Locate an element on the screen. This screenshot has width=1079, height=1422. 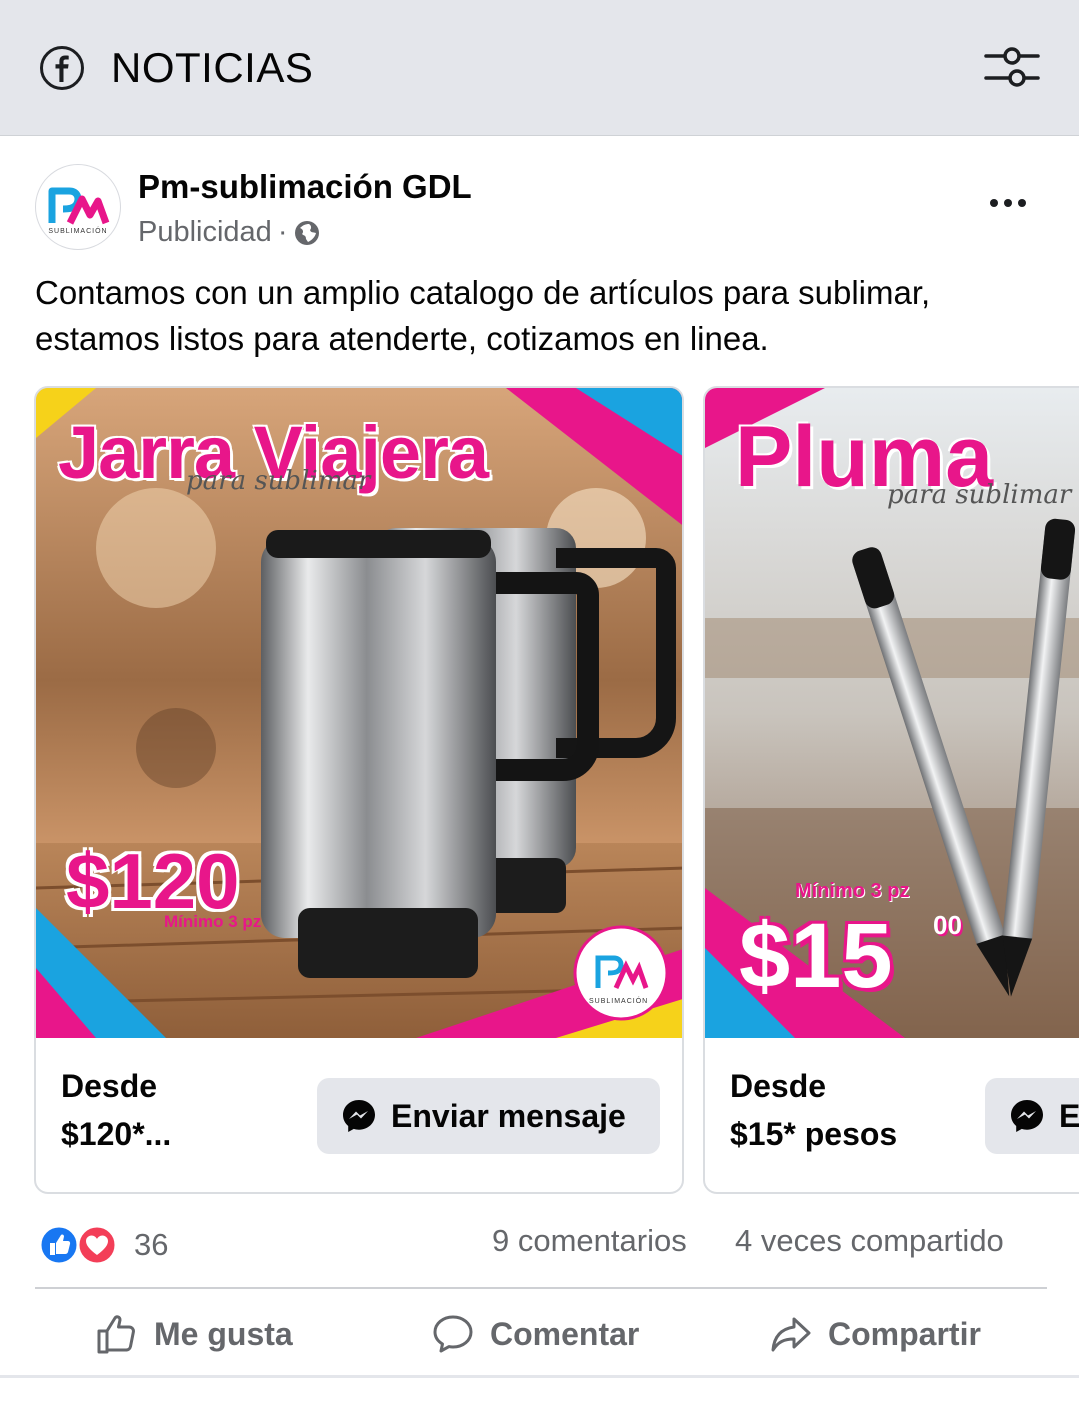
send-message-label: E is located at coordinates (1069, 1115).